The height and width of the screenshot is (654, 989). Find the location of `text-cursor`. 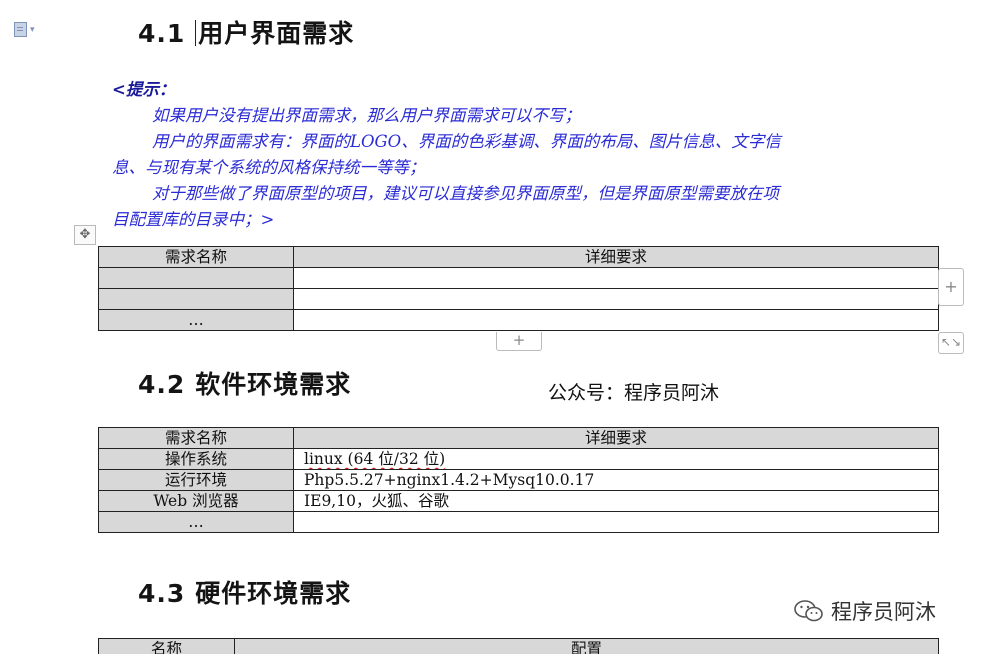

text-cursor is located at coordinates (196, 33).